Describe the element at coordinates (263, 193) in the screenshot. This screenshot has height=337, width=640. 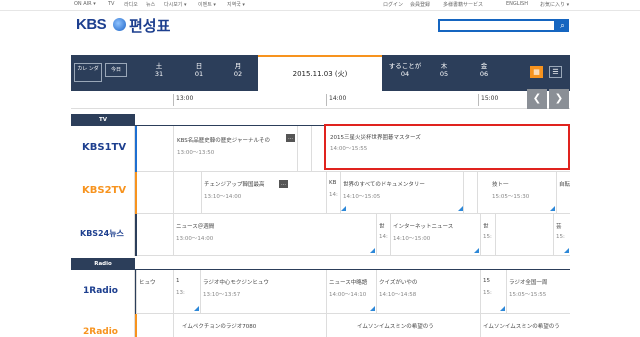
I see `program-cell: チェンジアップ韓国最高 13:10～14:00` at that location.